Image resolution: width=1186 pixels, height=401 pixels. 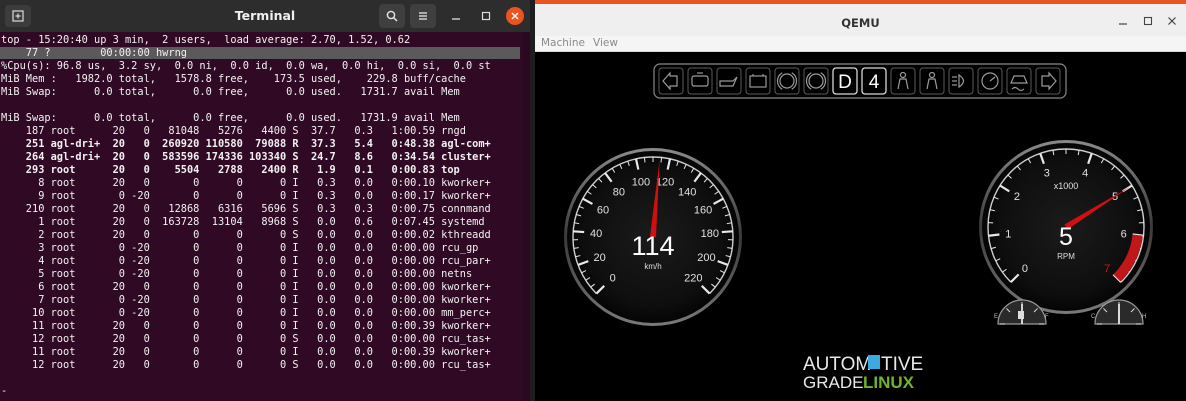 I want to click on tachometer: 0123 45675RPMx1000, so click(x=1066, y=227).